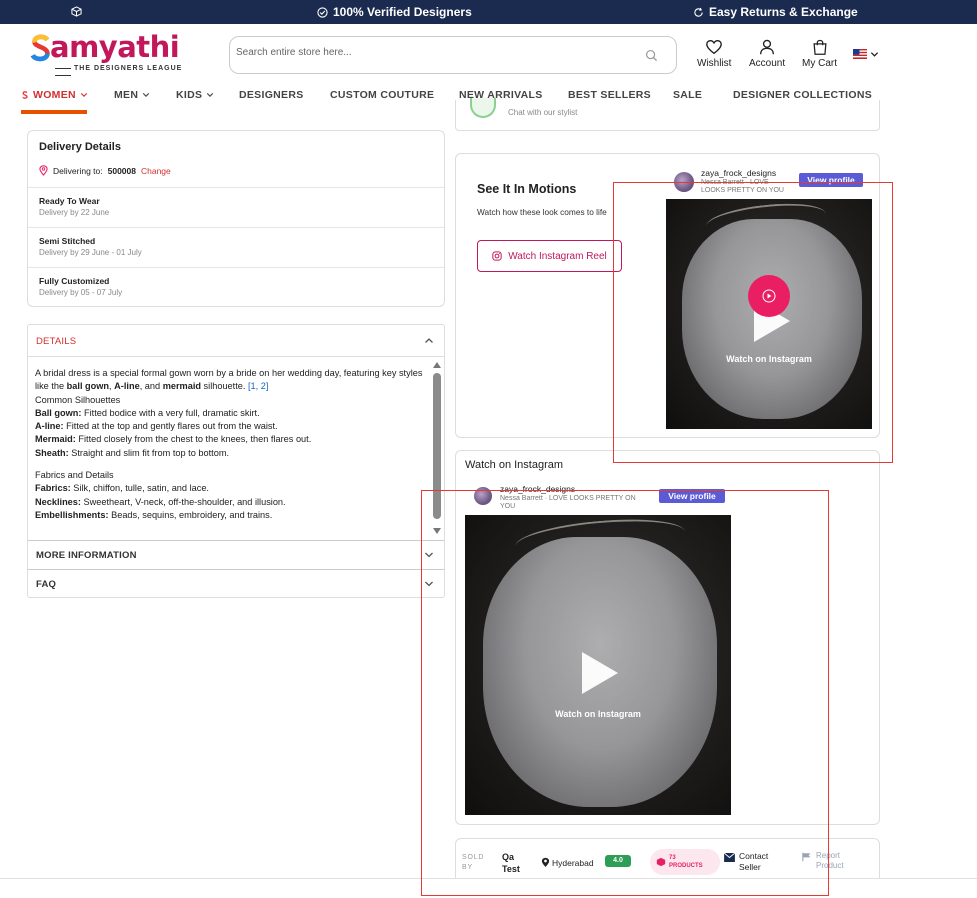 The height and width of the screenshot is (898, 977). I want to click on watch-on-instagram-title: Watch on Instagram, so click(514, 465).